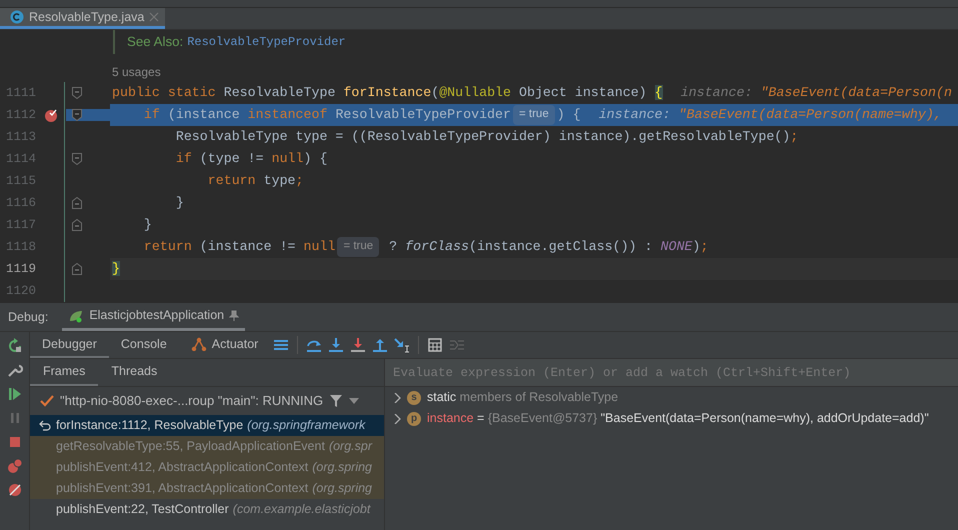  I want to click on line-number: 1120, so click(20, 291).